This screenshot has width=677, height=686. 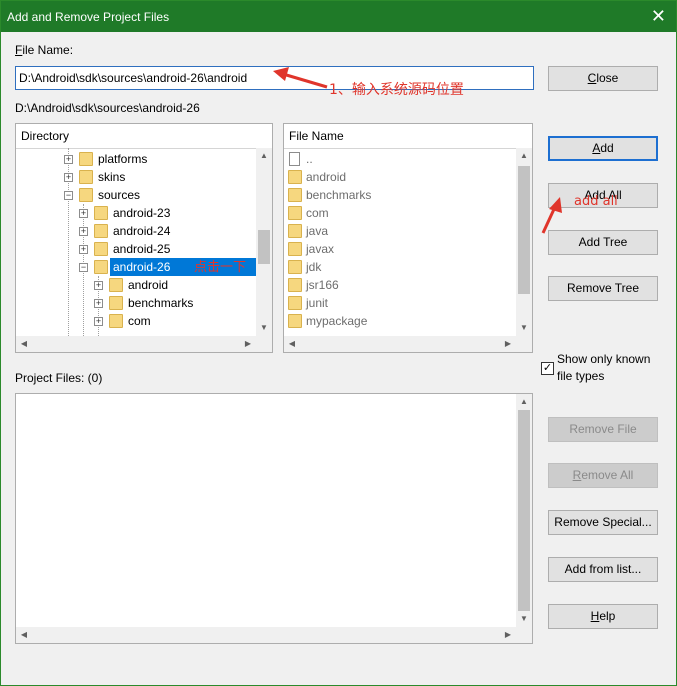 What do you see at coordinates (88, 17) in the screenshot?
I see `window-title: Add and Remove Project Files` at bounding box center [88, 17].